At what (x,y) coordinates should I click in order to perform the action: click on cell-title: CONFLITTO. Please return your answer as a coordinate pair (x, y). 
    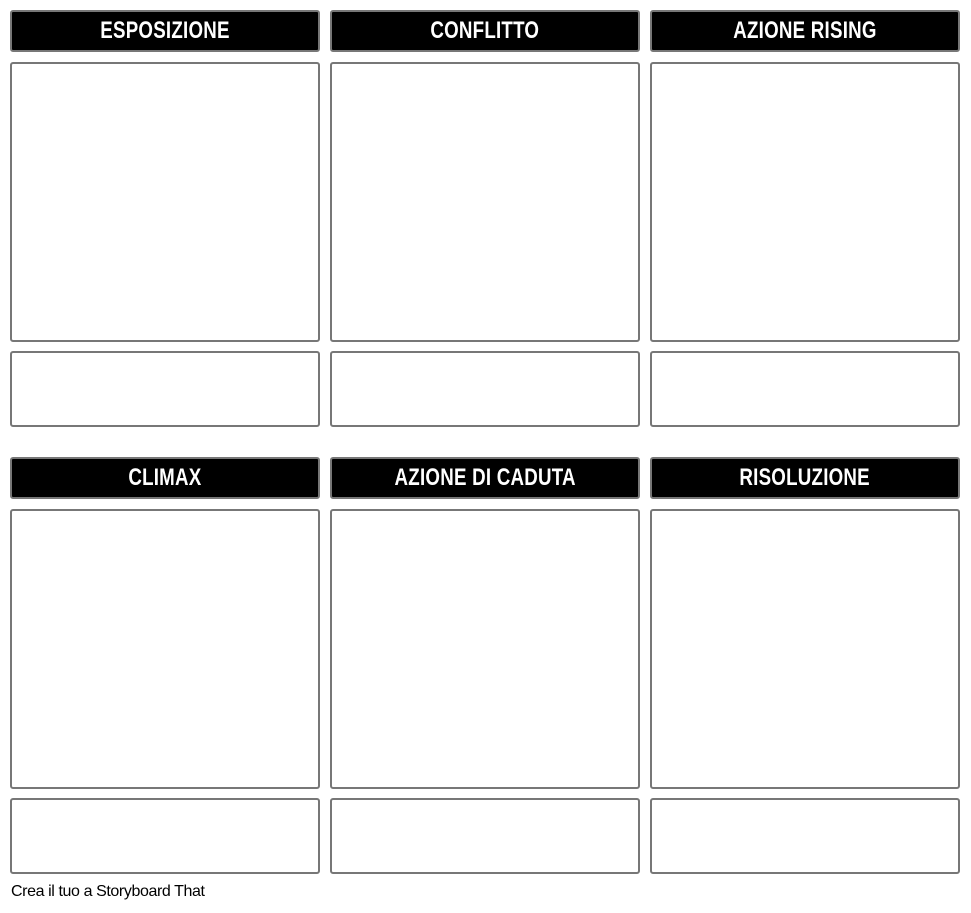
    Looking at the image, I should click on (485, 31).